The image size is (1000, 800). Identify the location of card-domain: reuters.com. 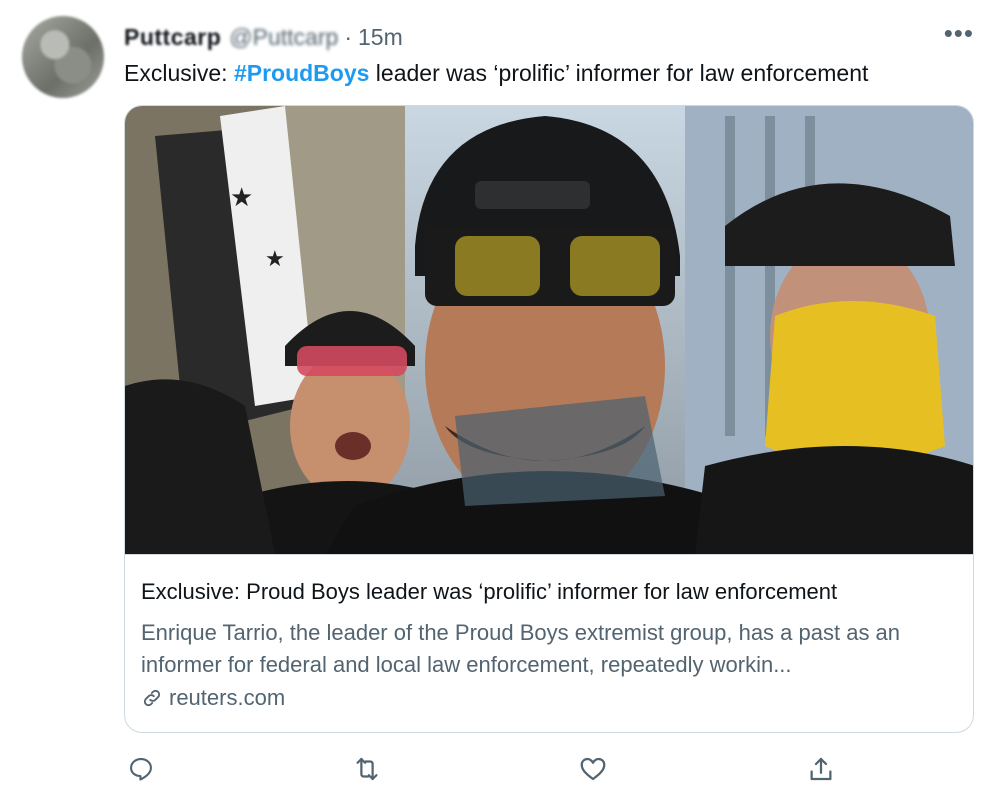
(213, 698).